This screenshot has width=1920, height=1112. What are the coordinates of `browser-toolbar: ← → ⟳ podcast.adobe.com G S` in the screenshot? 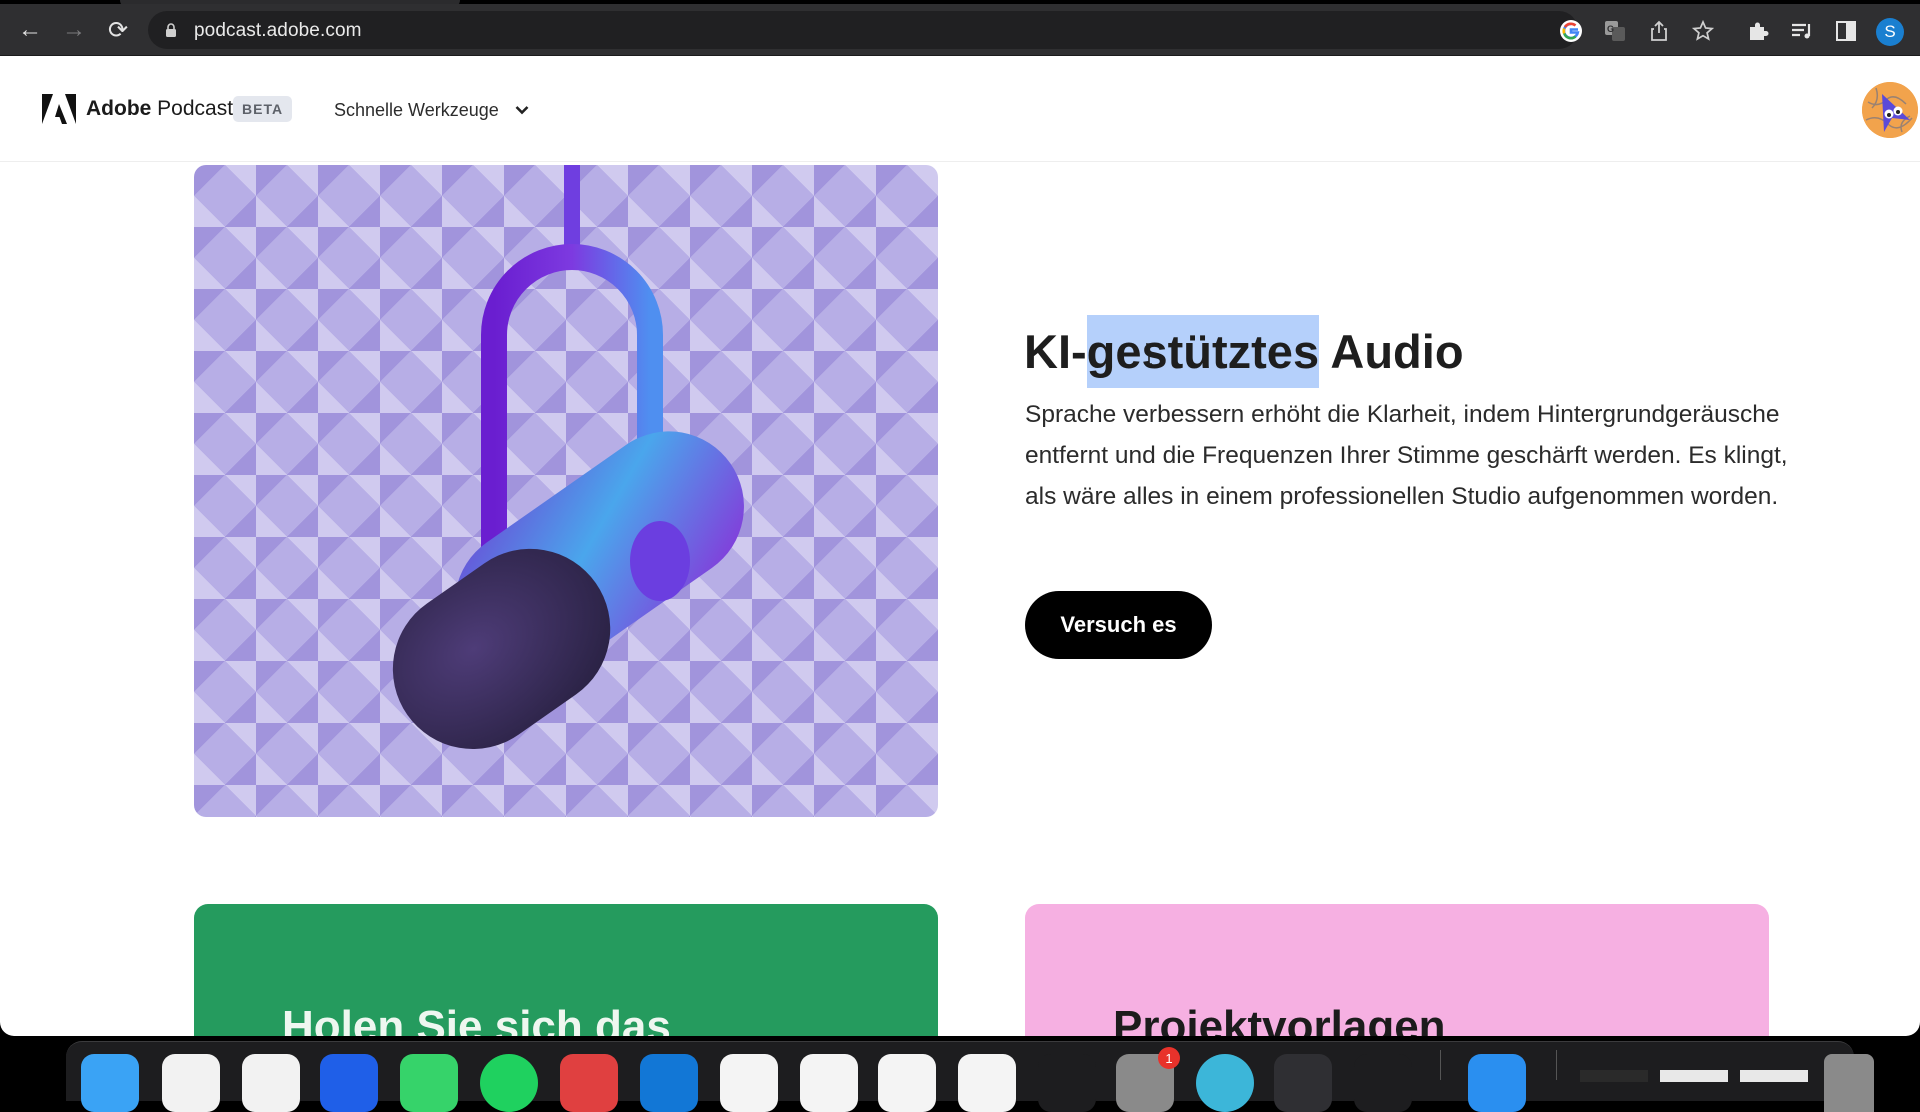 It's located at (960, 30).